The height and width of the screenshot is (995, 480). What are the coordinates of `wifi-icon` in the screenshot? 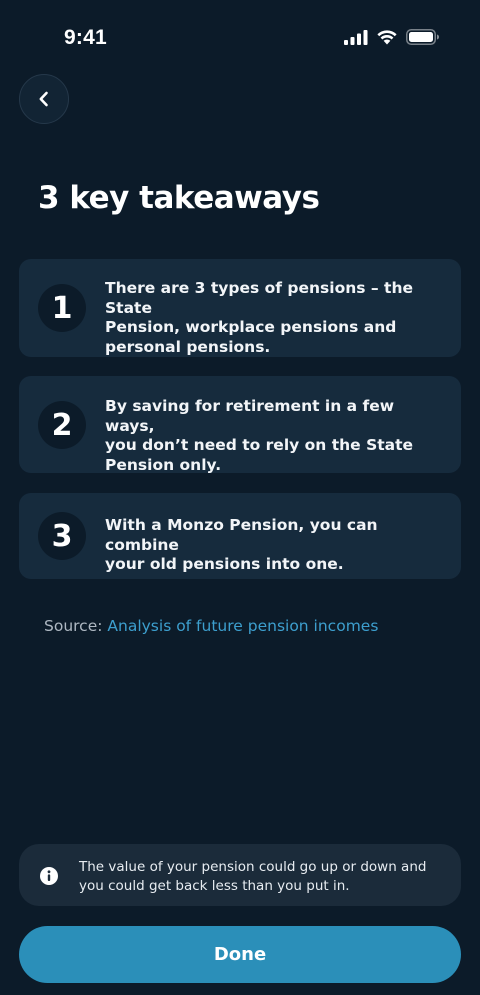 It's located at (387, 37).